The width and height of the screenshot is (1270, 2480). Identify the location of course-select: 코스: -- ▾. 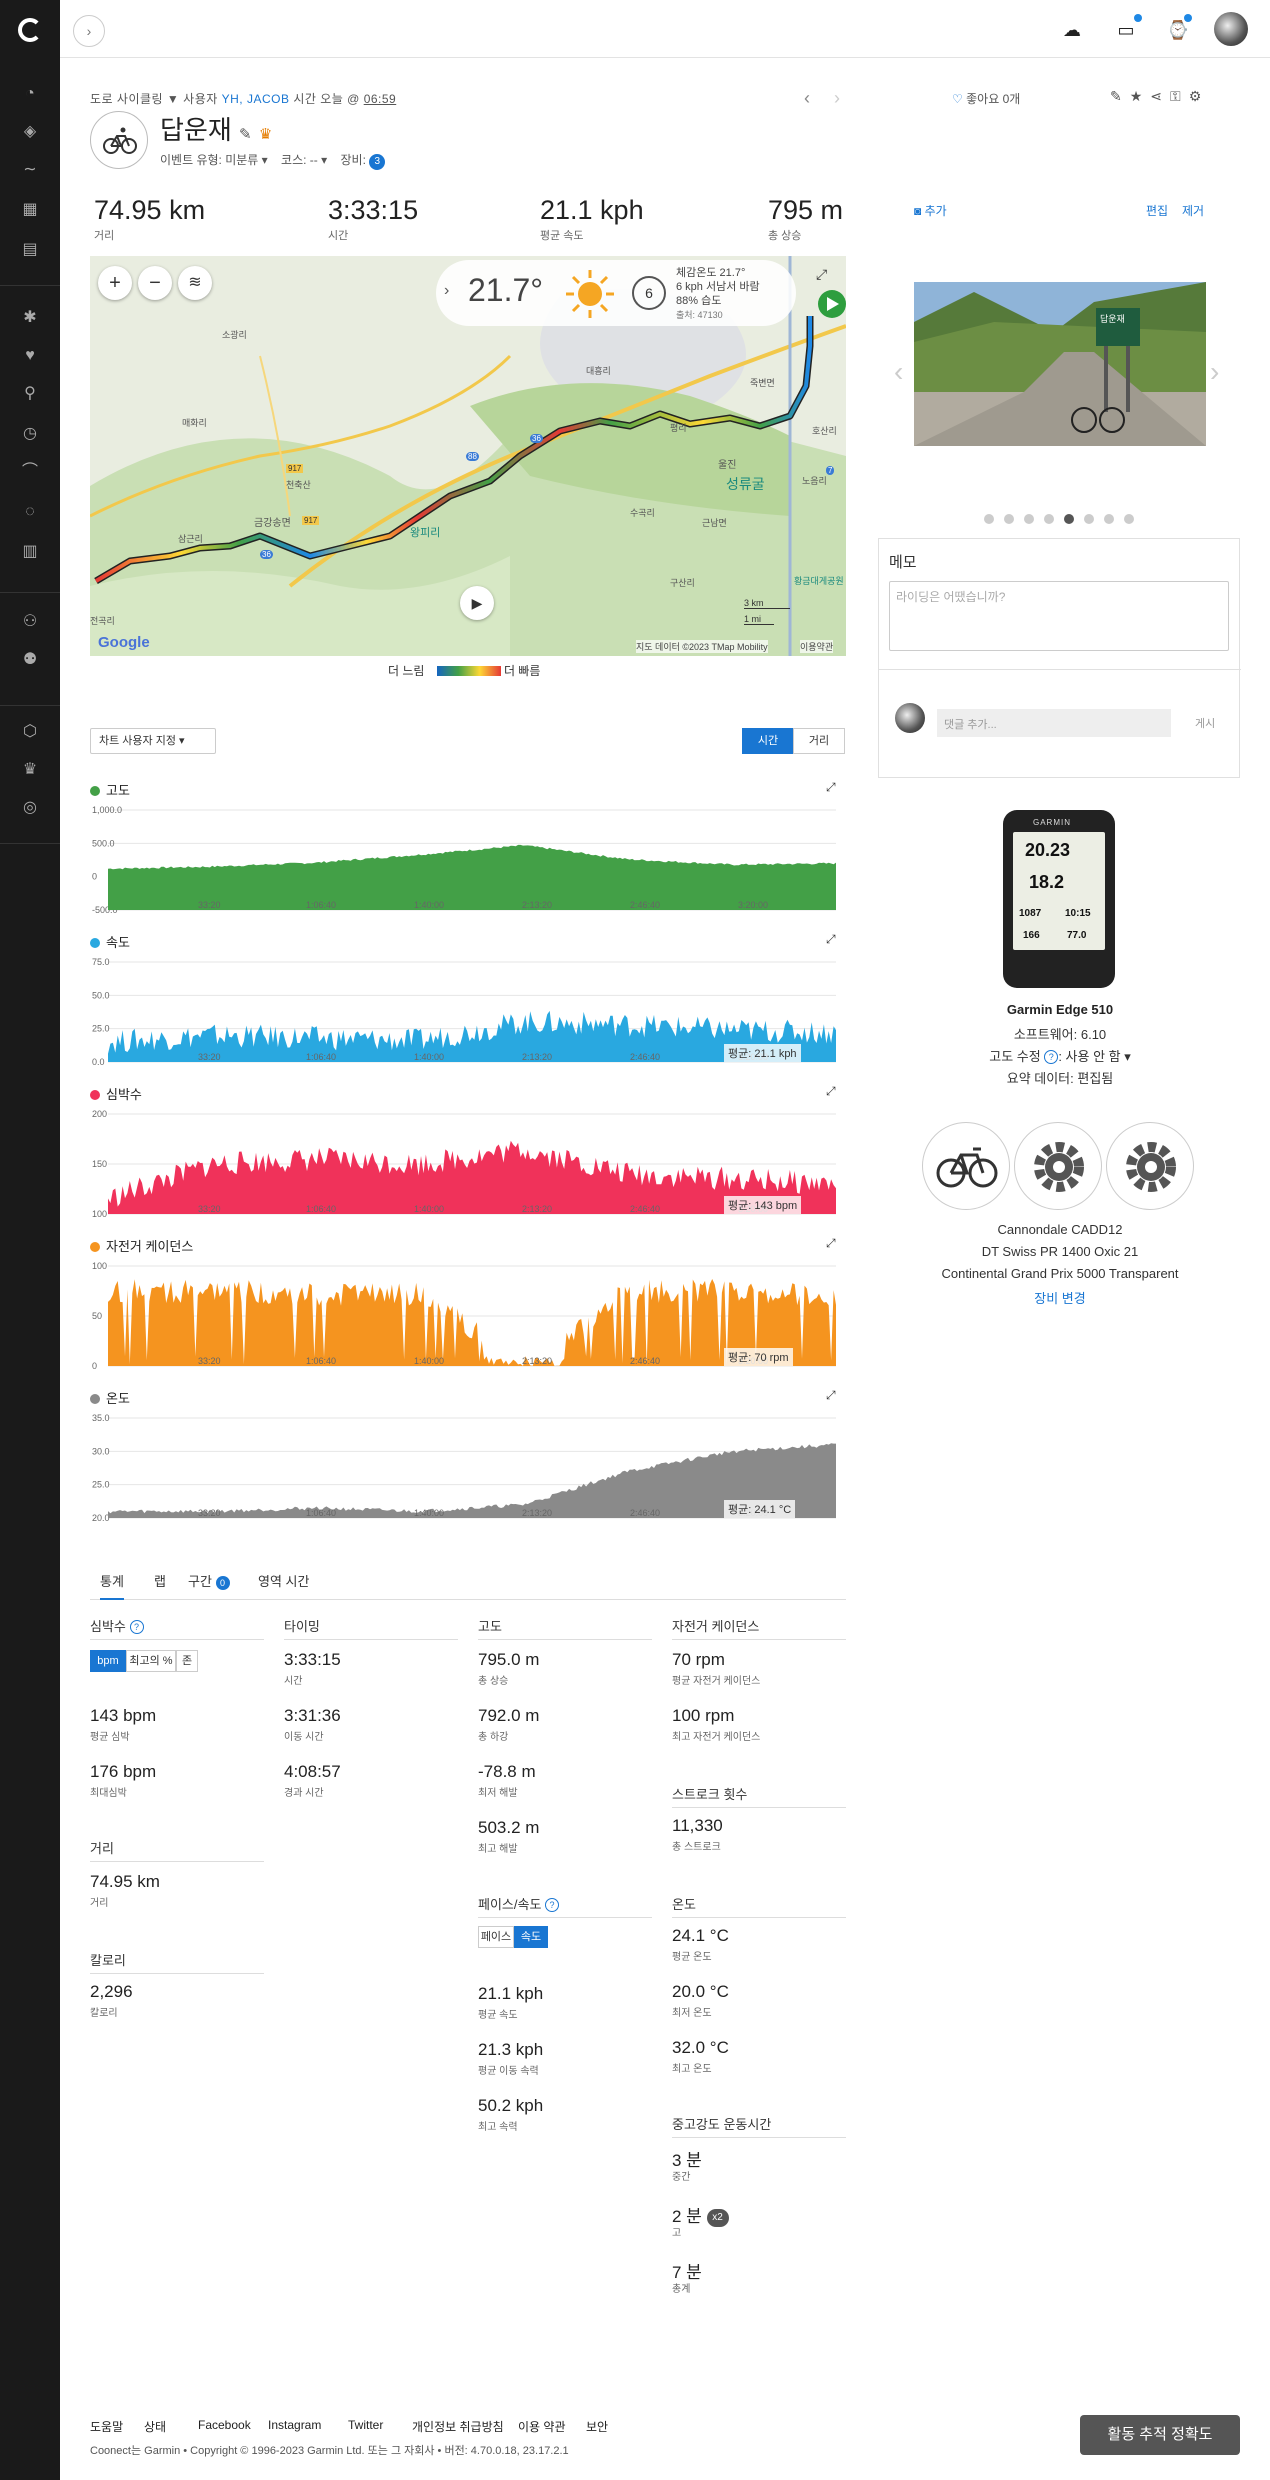
(304, 160).